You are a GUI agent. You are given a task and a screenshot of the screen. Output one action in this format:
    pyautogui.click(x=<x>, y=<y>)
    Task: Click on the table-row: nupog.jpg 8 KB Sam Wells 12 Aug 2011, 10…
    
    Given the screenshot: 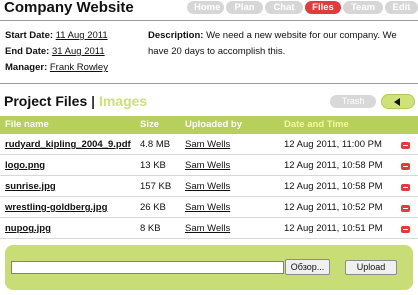 What is the action you would take?
    pyautogui.click(x=209, y=229)
    